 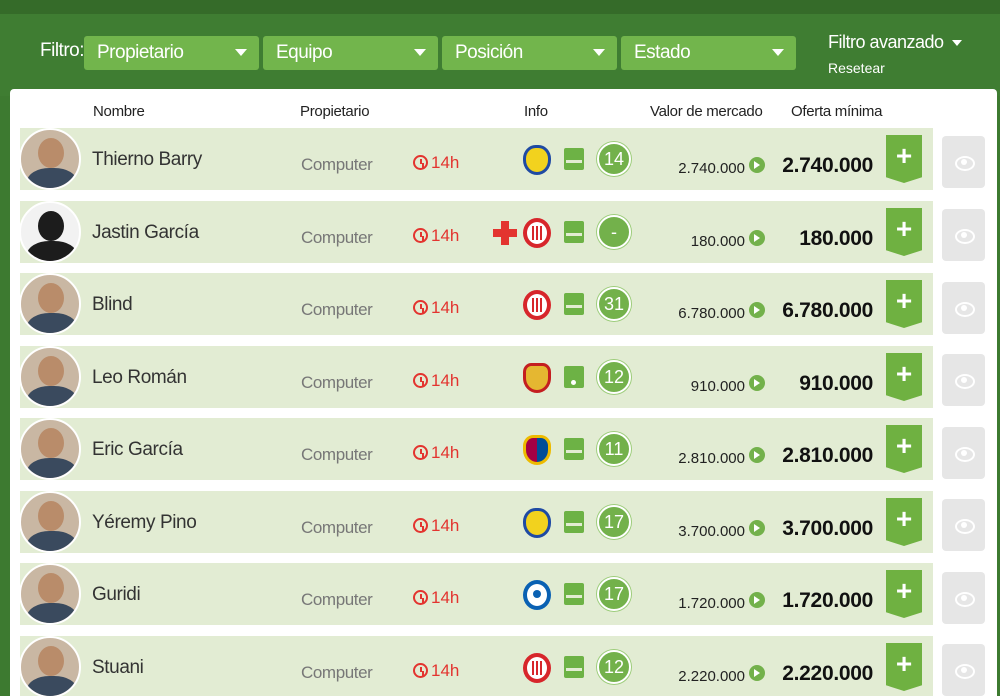 I want to click on dropdown-status: Estado, so click(x=708, y=53).